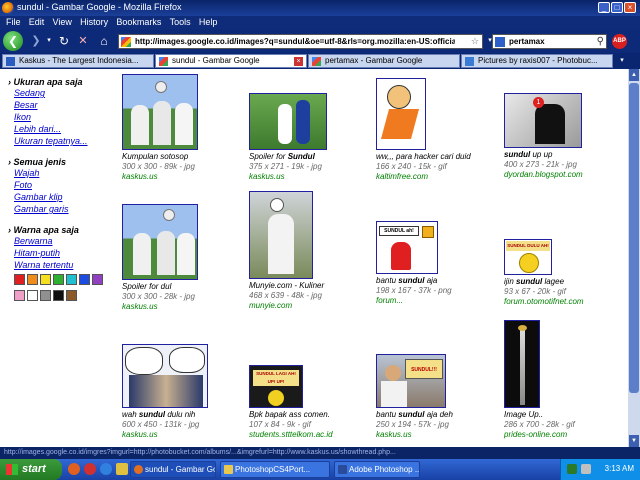 Image resolution: width=640 pixels, height=480 pixels. Describe the element at coordinates (528, 257) in the screenshot. I see `result-thumbnail: SUNDUL DULU AH!` at that location.